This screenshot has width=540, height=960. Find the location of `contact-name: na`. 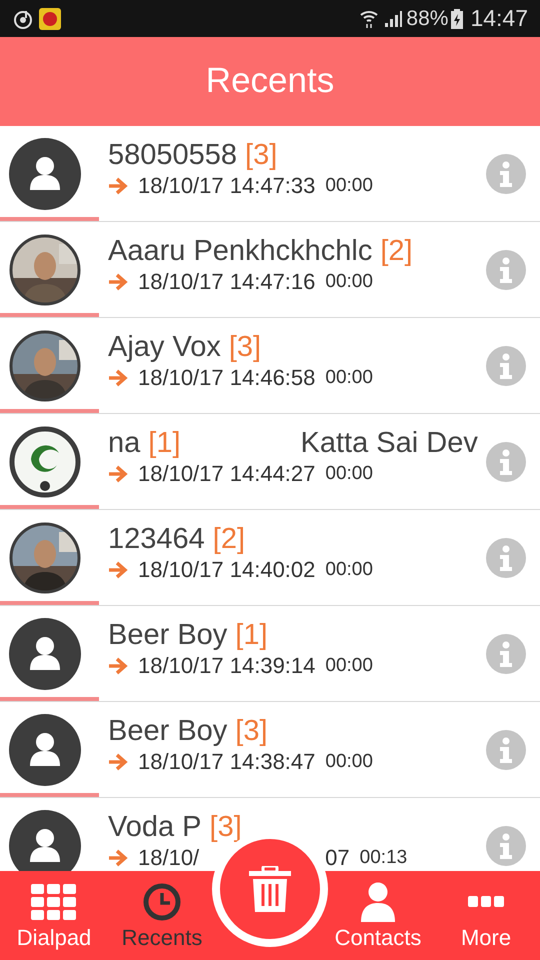

contact-name: na is located at coordinates (124, 443).